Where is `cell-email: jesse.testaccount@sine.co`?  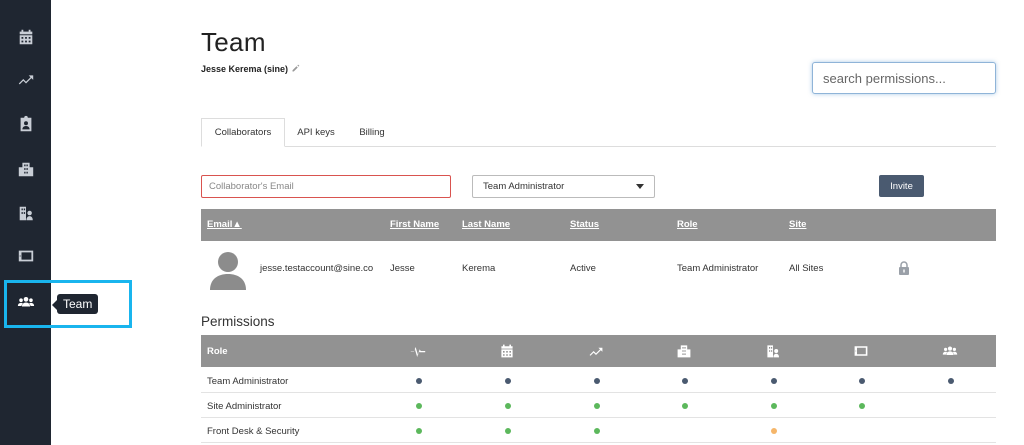 cell-email: jesse.testaccount@sine.co is located at coordinates (317, 268).